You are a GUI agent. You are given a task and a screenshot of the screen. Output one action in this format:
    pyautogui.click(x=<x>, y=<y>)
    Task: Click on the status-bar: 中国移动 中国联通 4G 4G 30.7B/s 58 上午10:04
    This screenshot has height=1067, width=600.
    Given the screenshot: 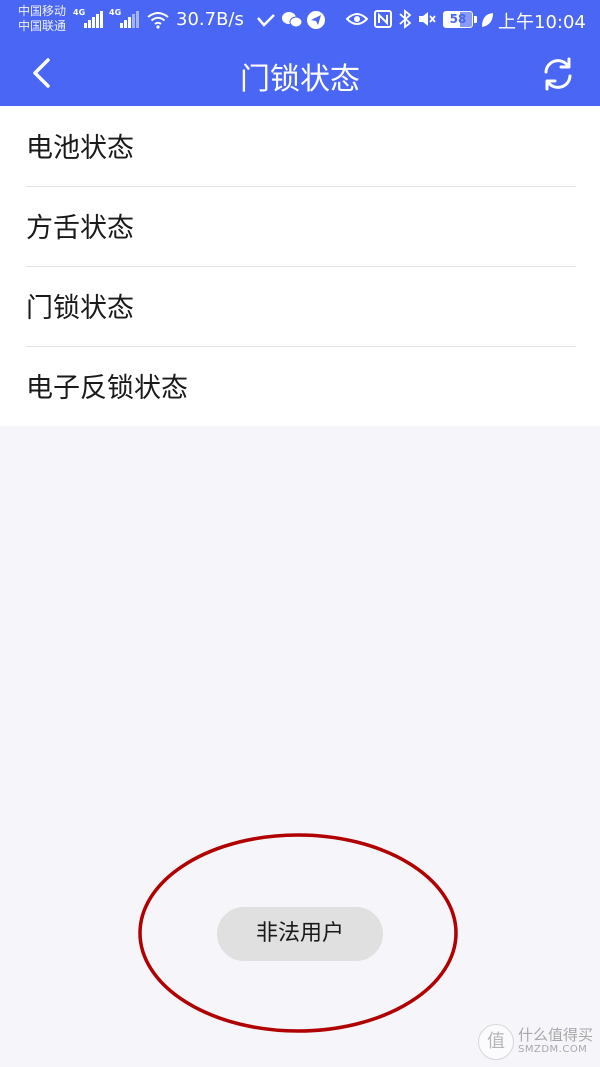 What is the action you would take?
    pyautogui.click(x=300, y=20)
    